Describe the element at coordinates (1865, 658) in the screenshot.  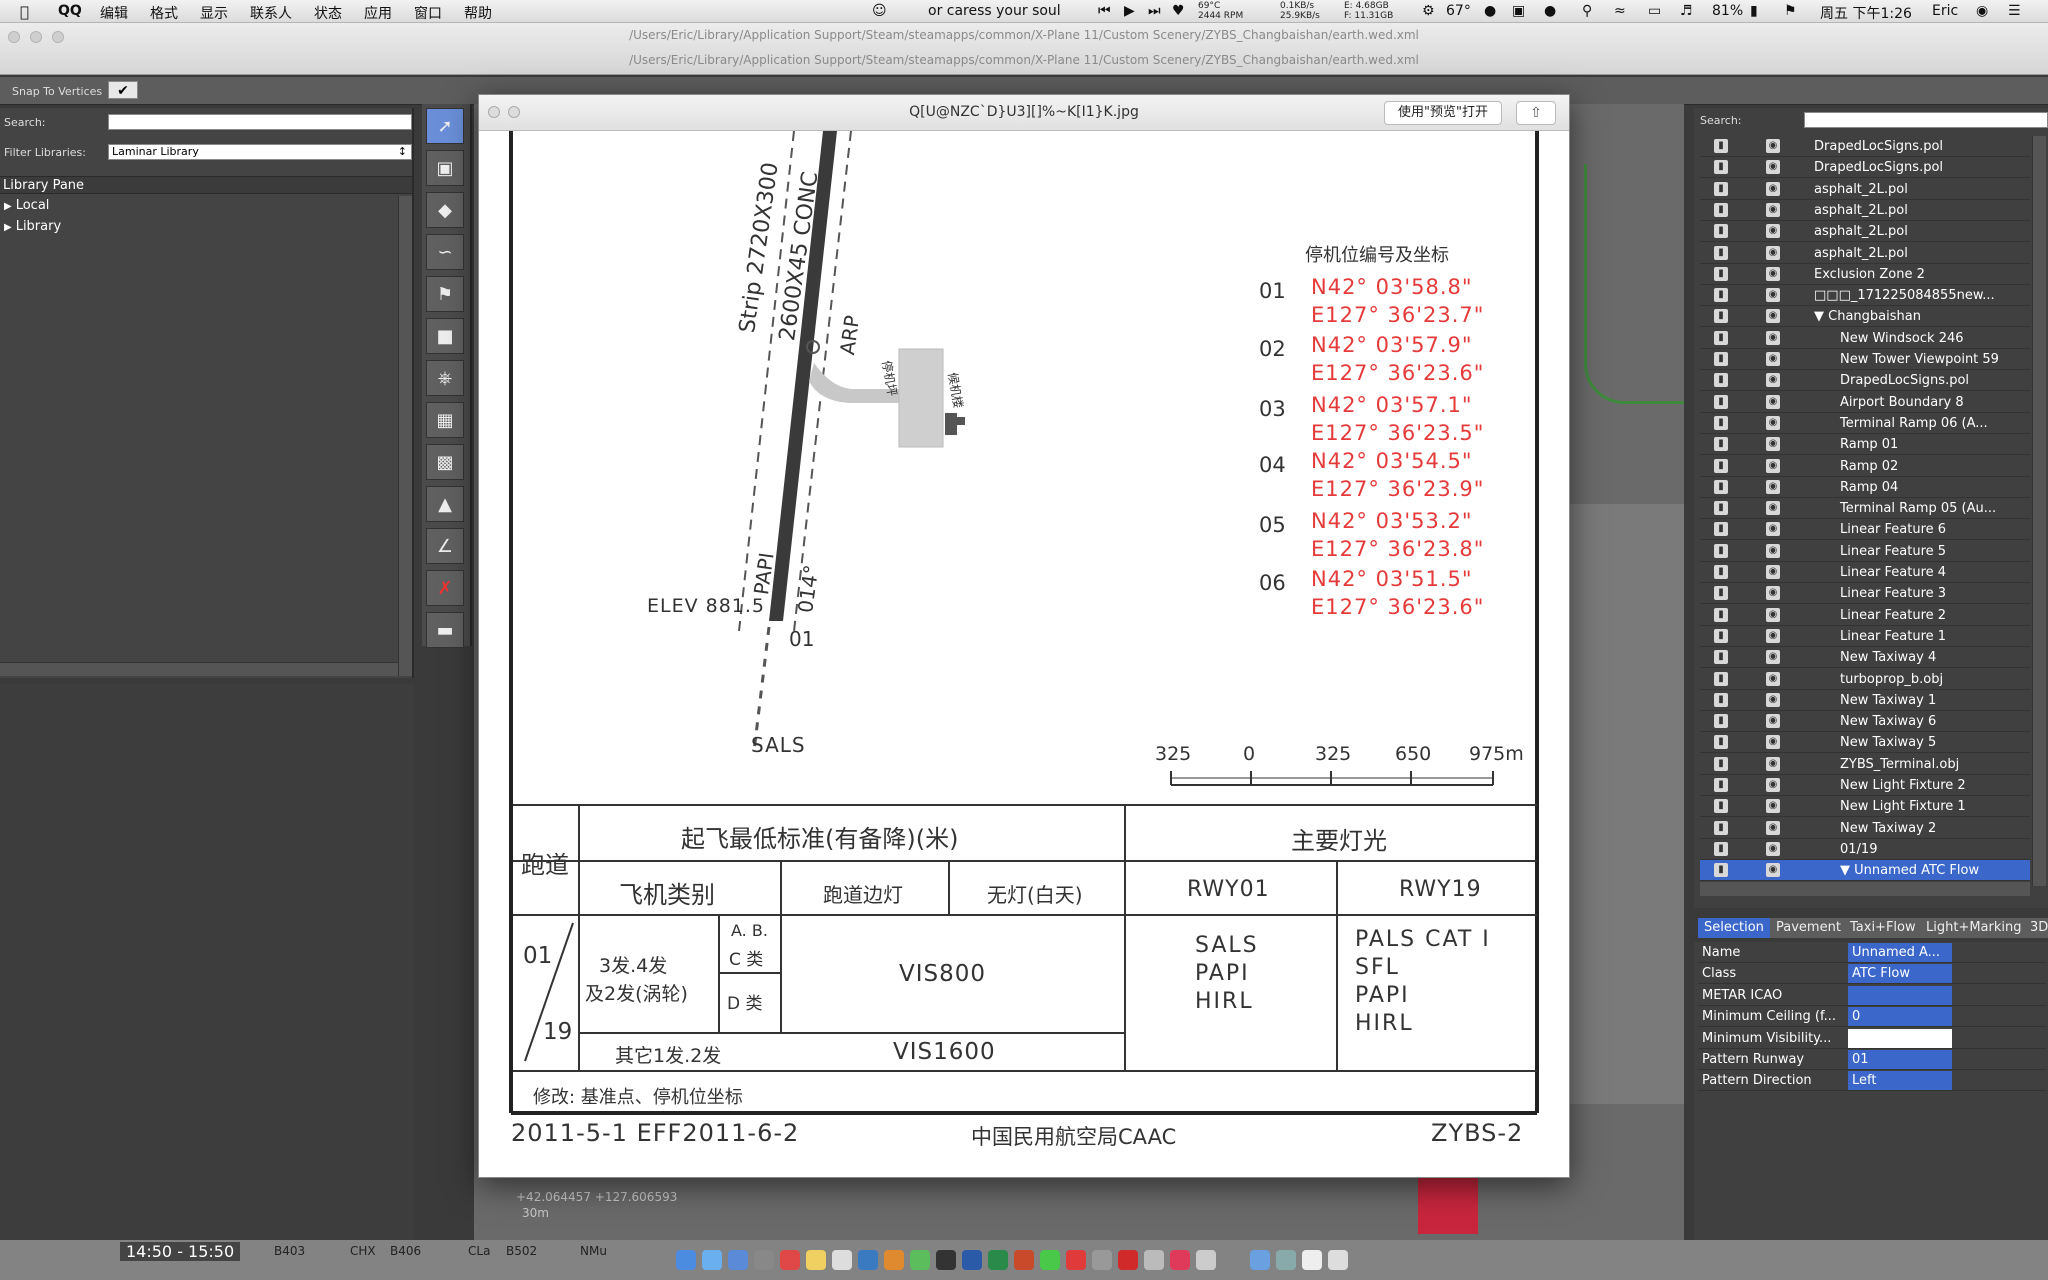
I see `scene-row: ▮ ◉ New Taxiway 4` at that location.